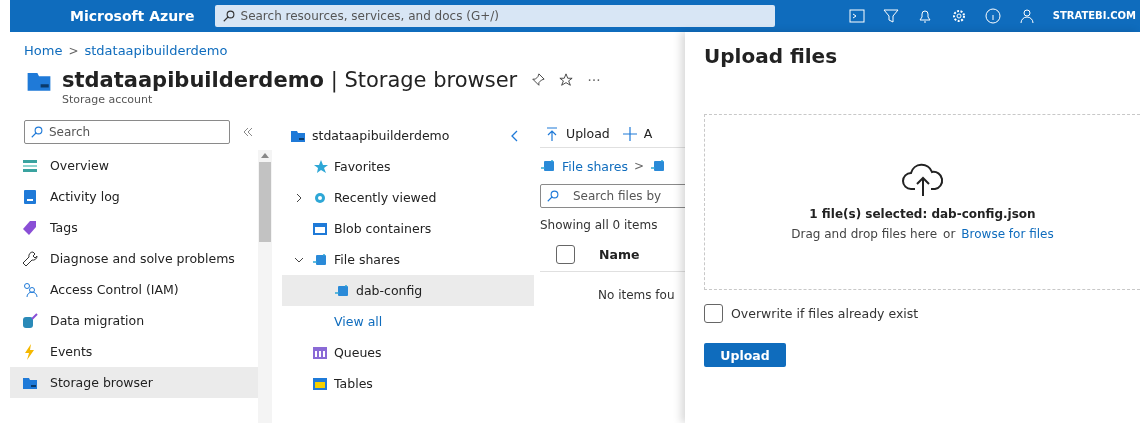 The height and width of the screenshot is (423, 1140). I want to click on menu-item: Data migration, so click(134, 320).